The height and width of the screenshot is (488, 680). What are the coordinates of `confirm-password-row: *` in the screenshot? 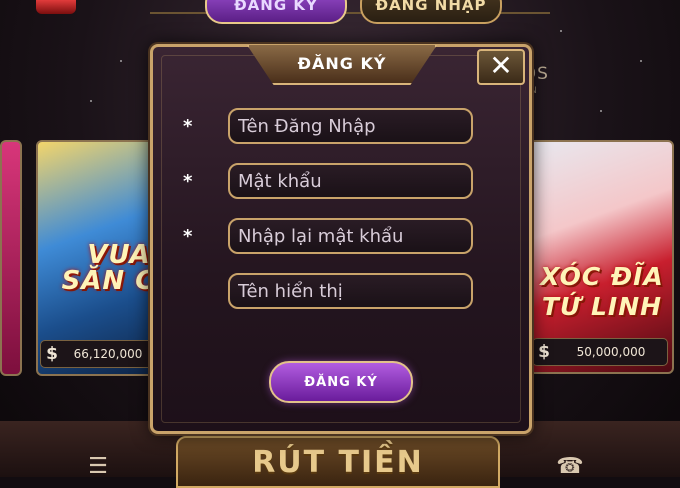 It's located at (328, 236).